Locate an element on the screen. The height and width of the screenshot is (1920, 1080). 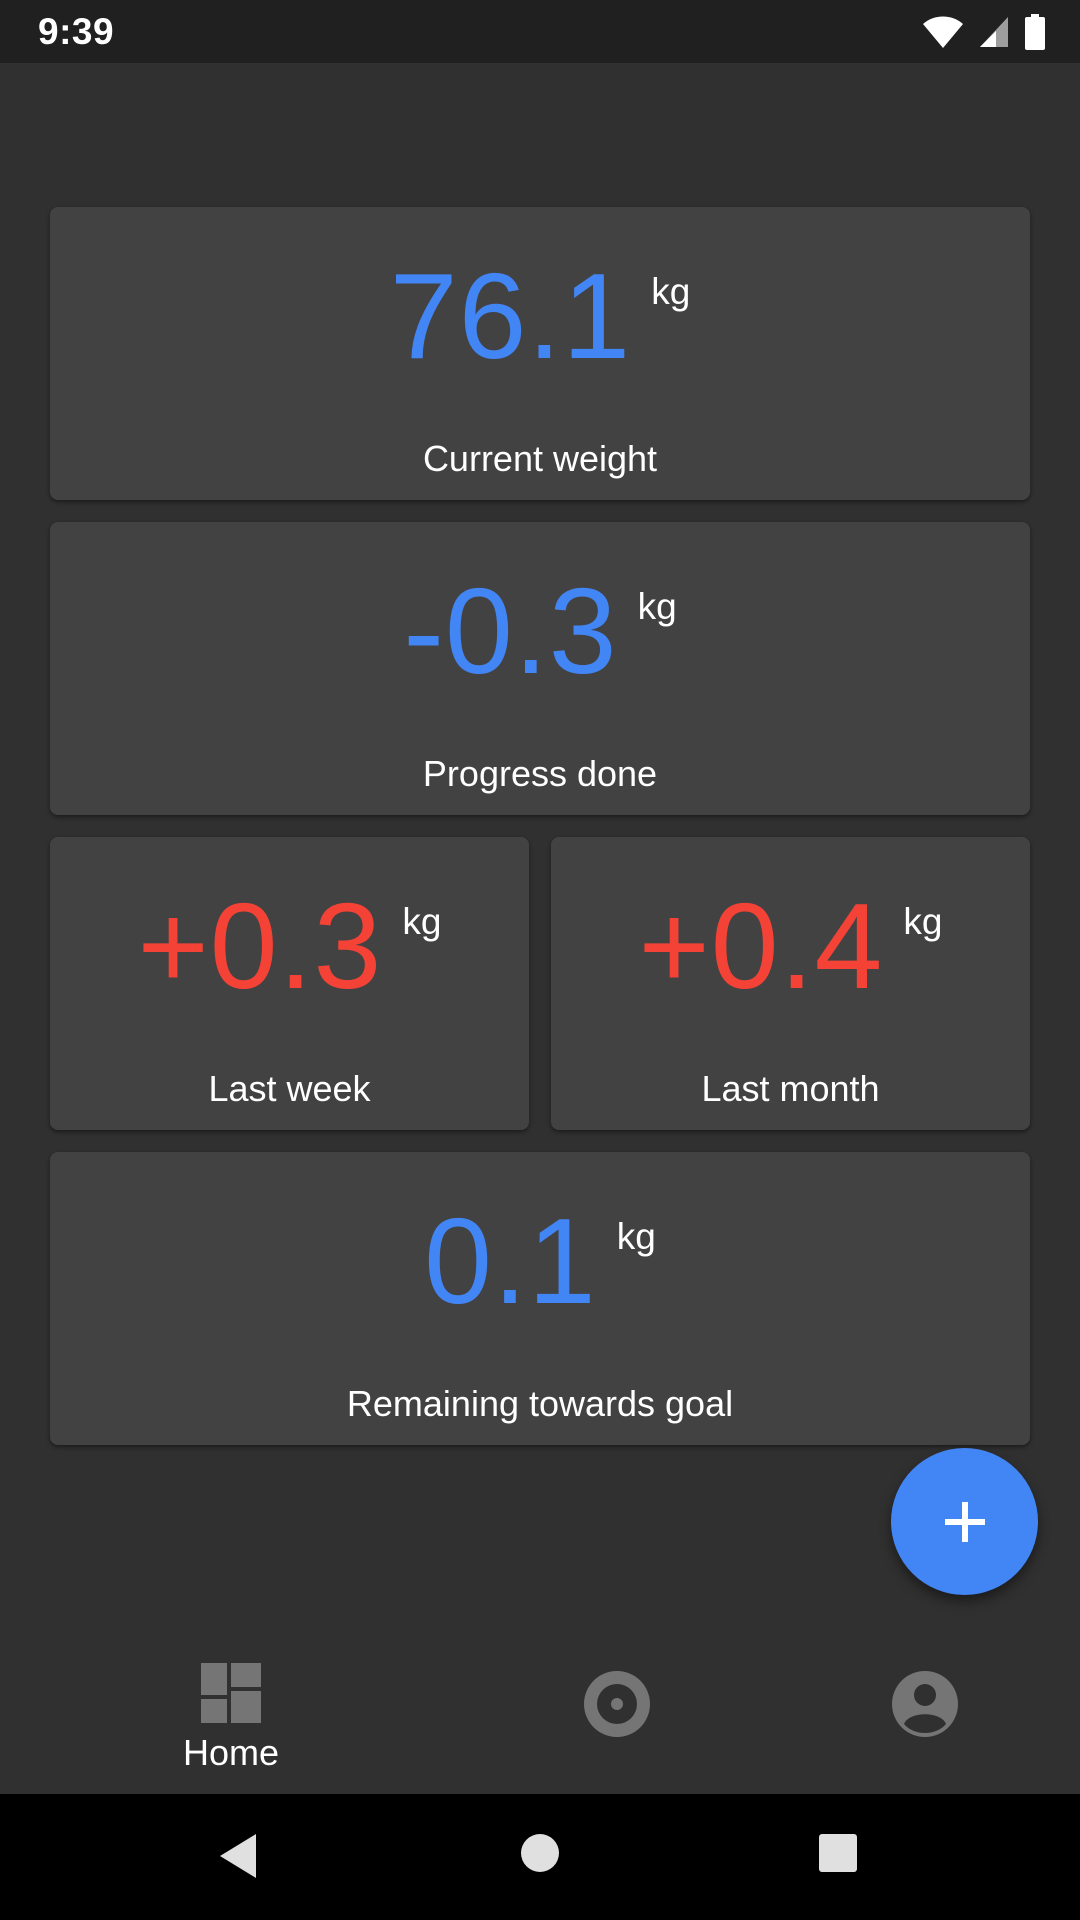
remaining-goal-unit: kg is located at coordinates (636, 1236).